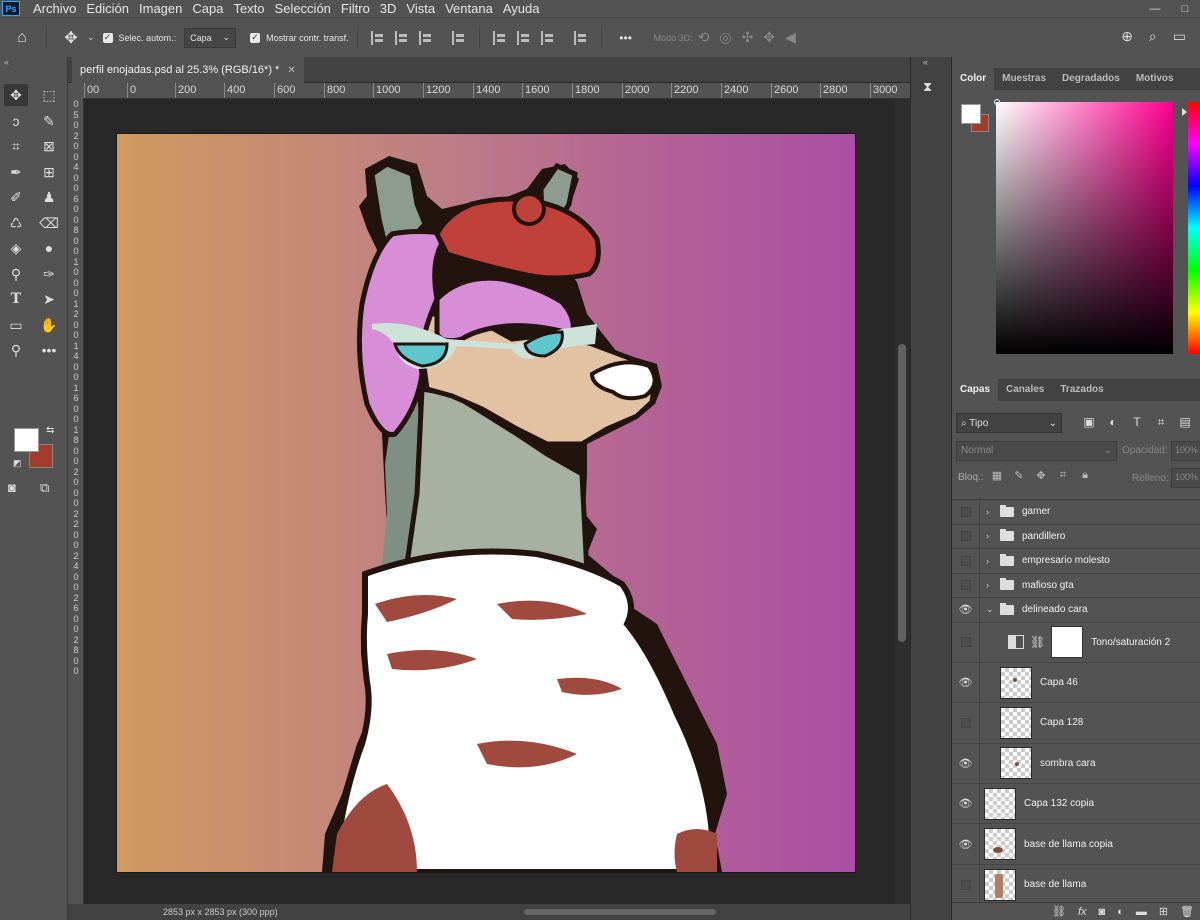 The width and height of the screenshot is (1200, 920). I want to click on type-tool-icon: T, so click(16, 299).